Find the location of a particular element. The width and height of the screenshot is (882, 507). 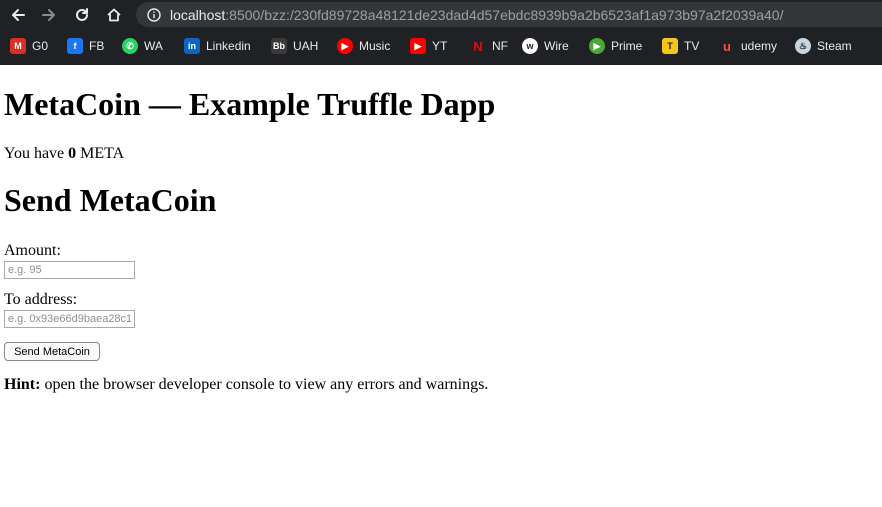

amount-input is located at coordinates (69, 270).